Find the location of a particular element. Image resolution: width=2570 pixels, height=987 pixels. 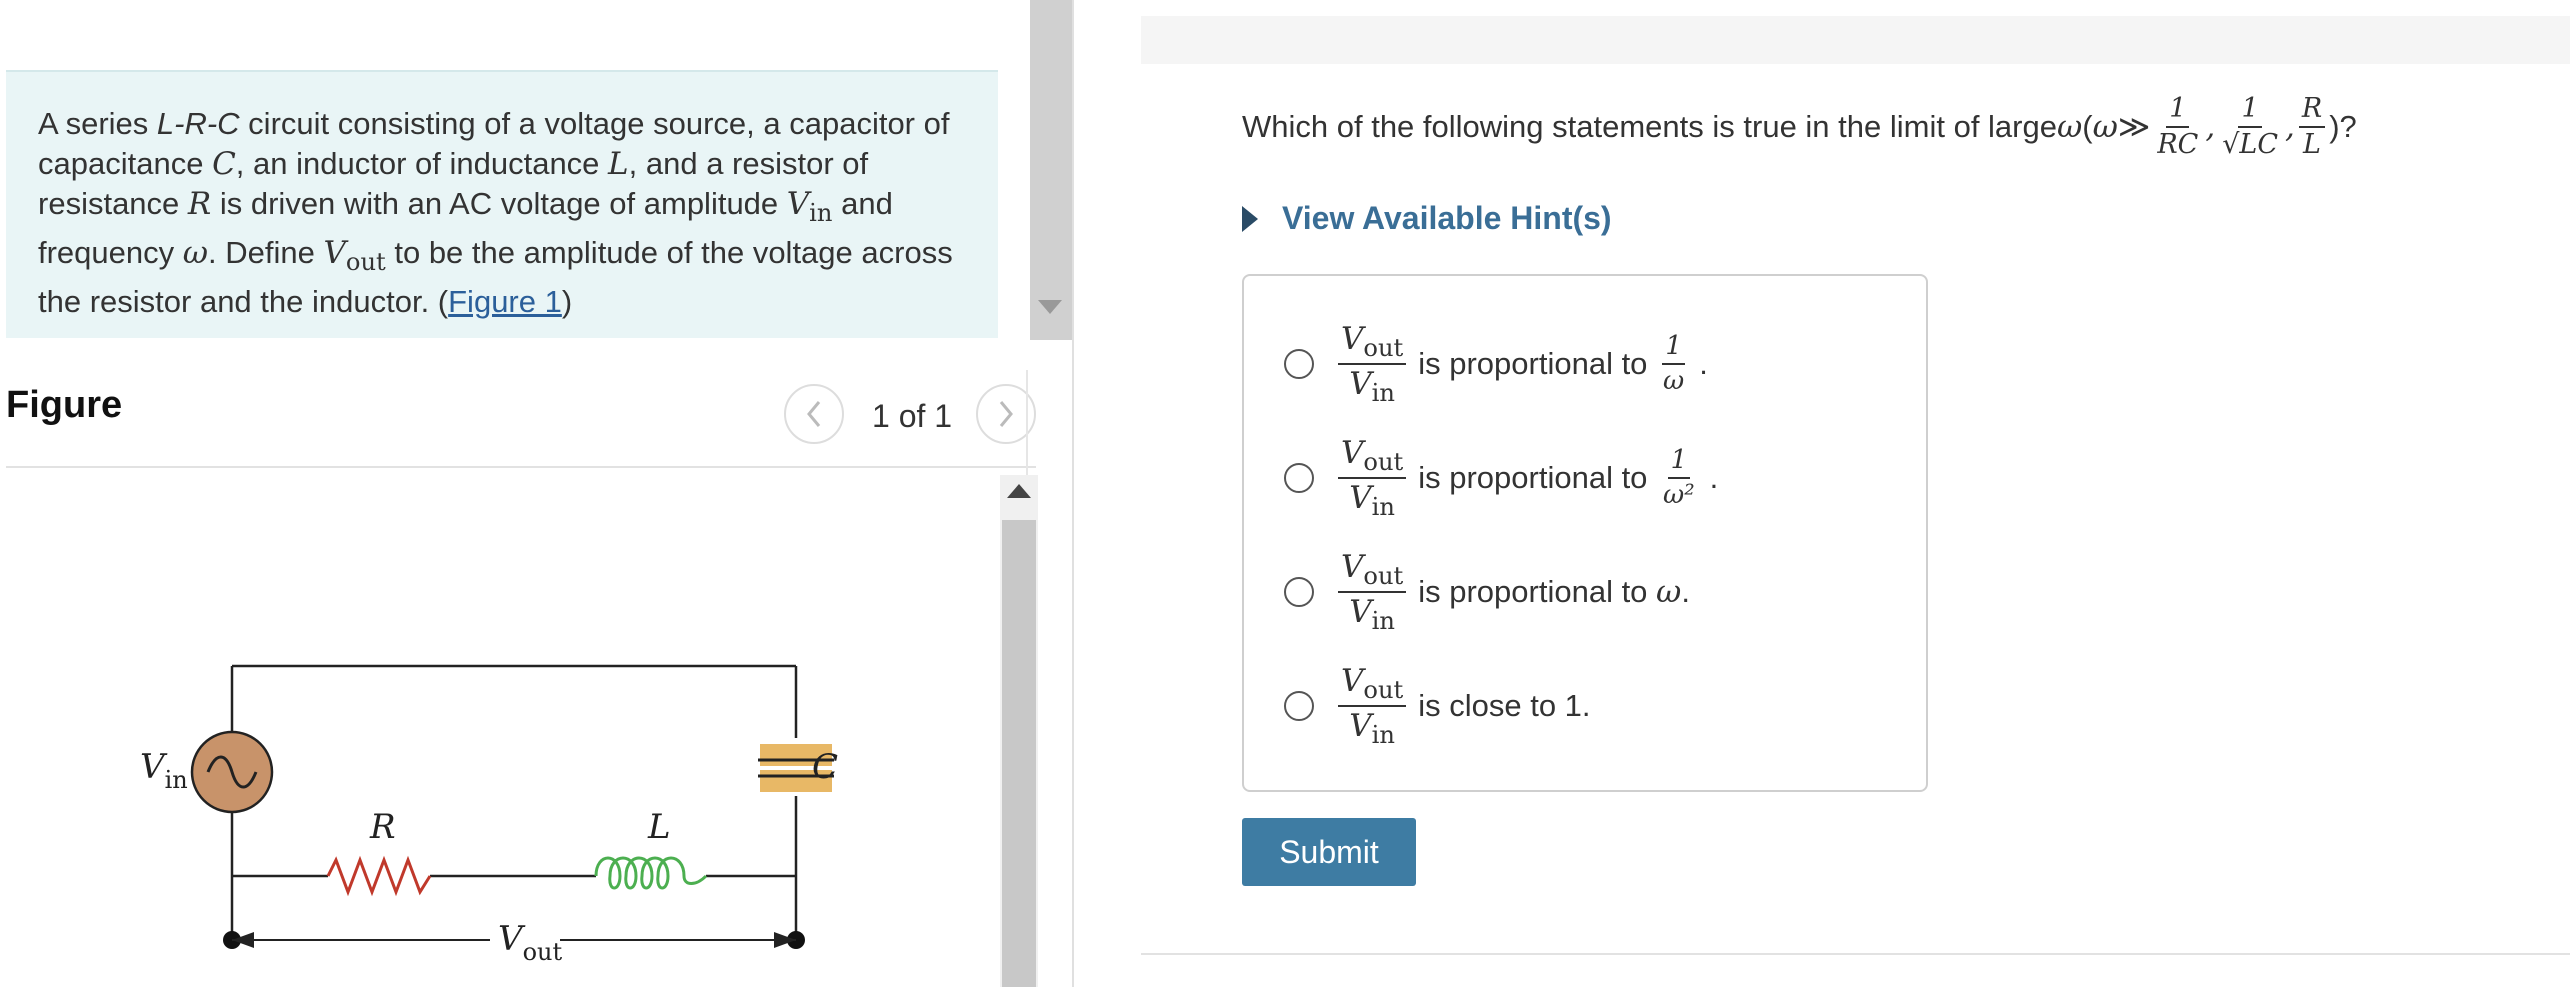

math-subscript: out is located at coordinates (365, 261).